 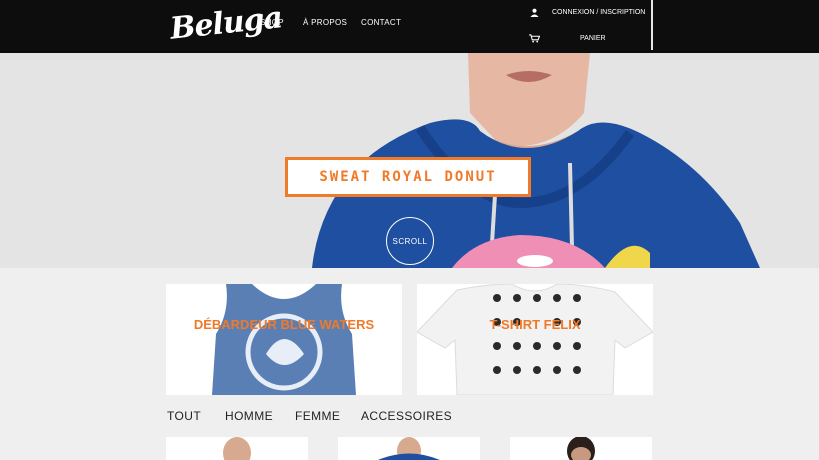 What do you see at coordinates (317, 416) in the screenshot?
I see `filter-women: FEMME` at bounding box center [317, 416].